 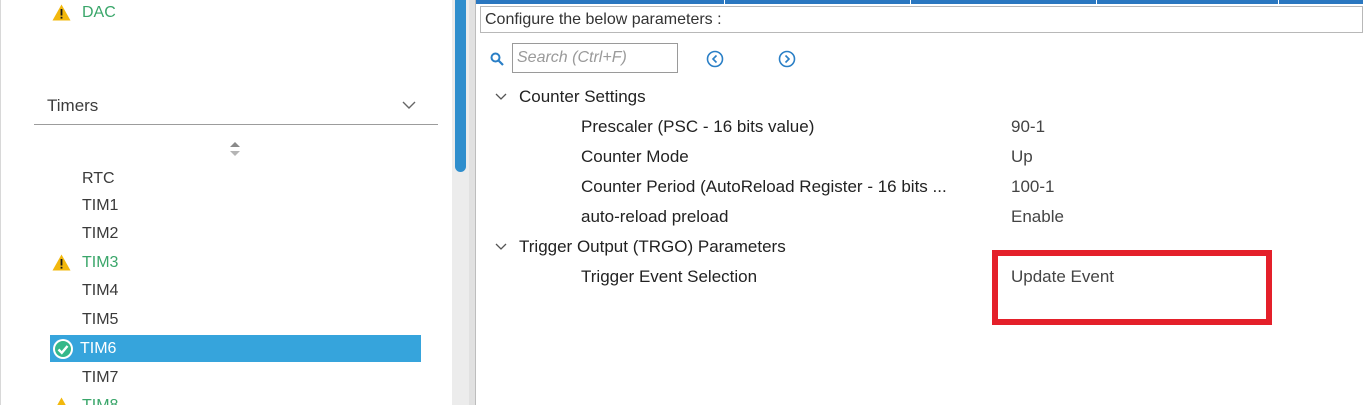 What do you see at coordinates (242, 106) in the screenshot?
I see `section-header-timers: Timers` at bounding box center [242, 106].